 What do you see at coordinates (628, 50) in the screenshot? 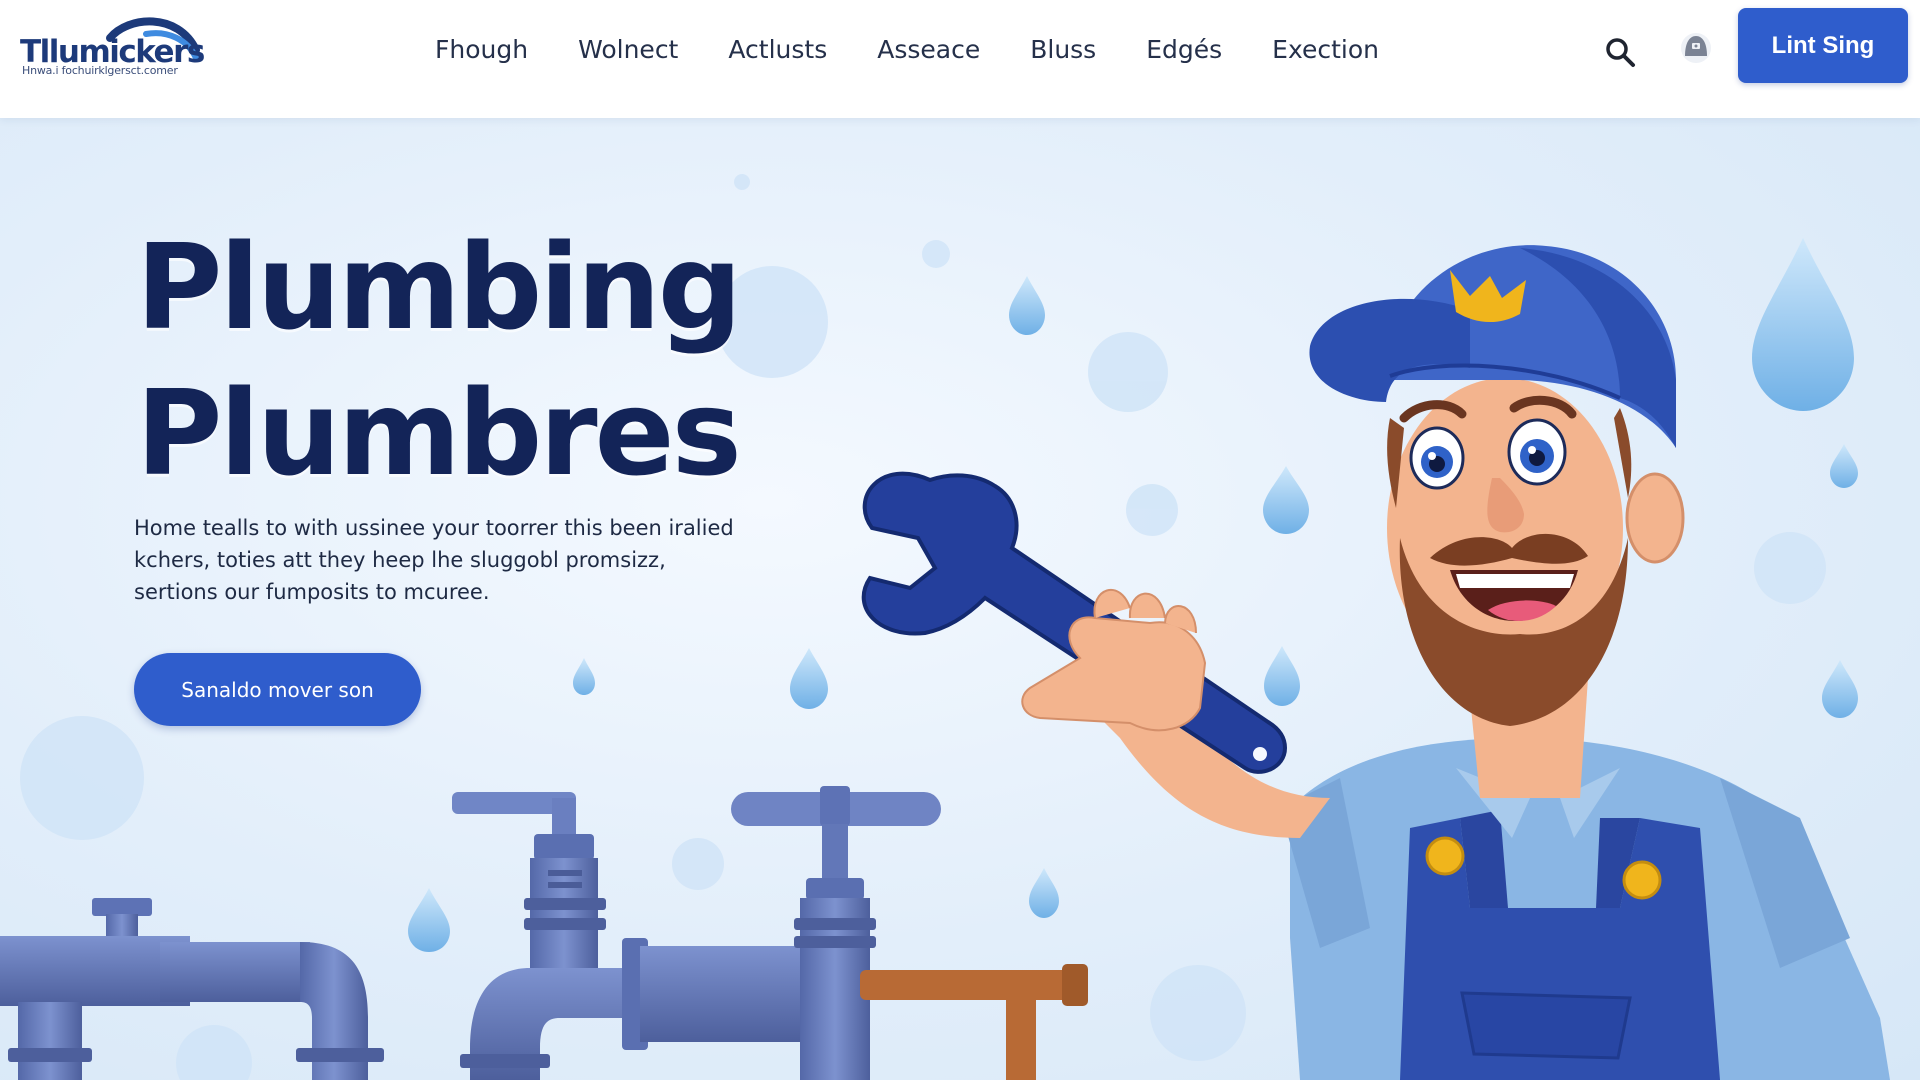
I see `nav-item-2: Wolnect` at bounding box center [628, 50].